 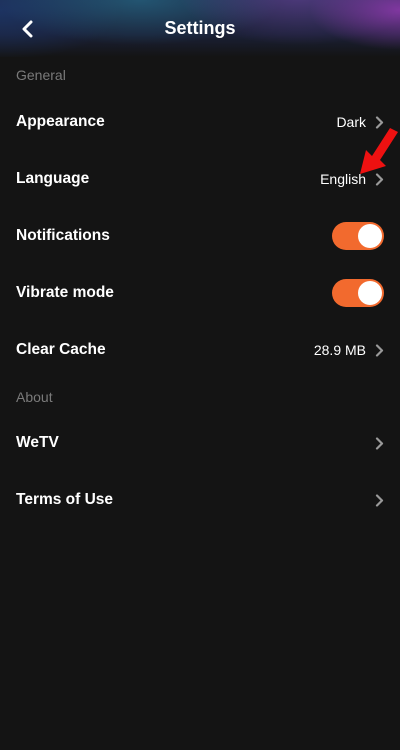 What do you see at coordinates (200, 293) in the screenshot?
I see `vibrate-mode-row: Vibrate mode` at bounding box center [200, 293].